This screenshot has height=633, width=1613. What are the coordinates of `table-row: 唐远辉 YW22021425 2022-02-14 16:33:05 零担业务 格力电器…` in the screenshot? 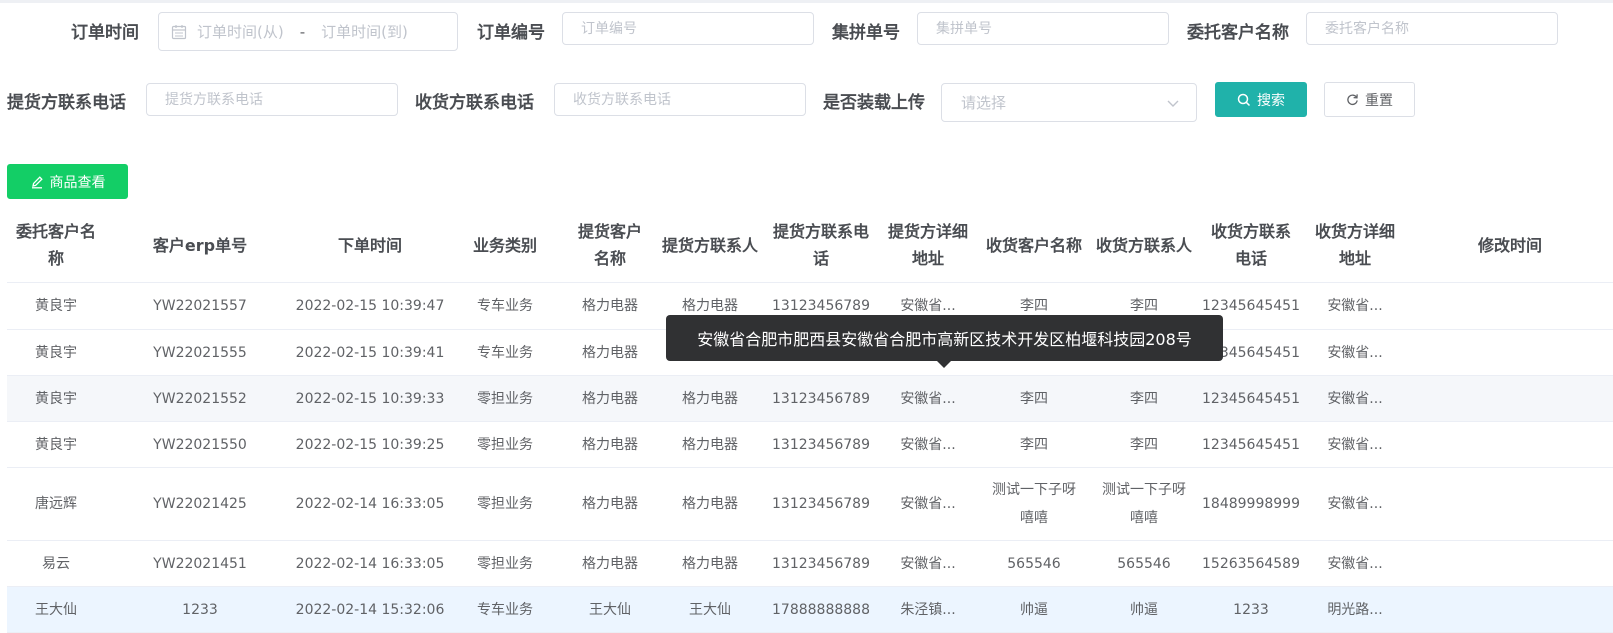 It's located at (810, 504).